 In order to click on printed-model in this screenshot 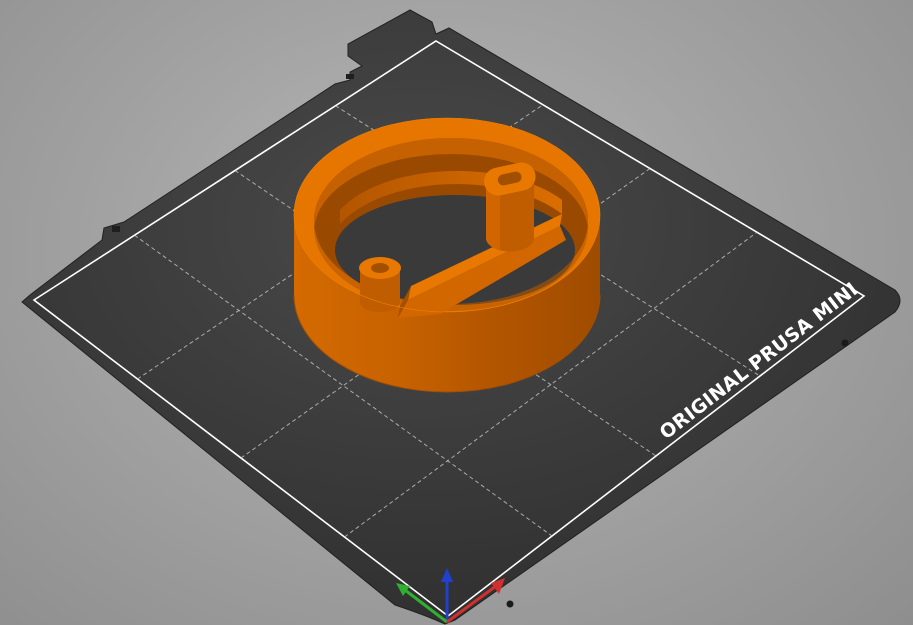, I will do `click(447, 255)`.